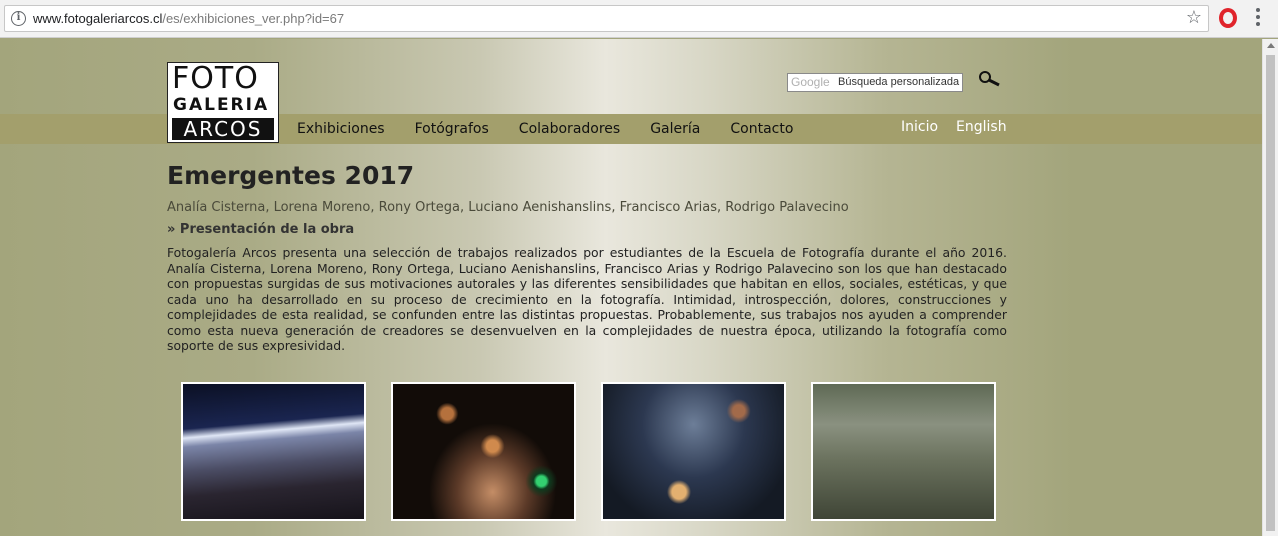  I want to click on nav-exhibiciones: Exhibiciones, so click(341, 129).